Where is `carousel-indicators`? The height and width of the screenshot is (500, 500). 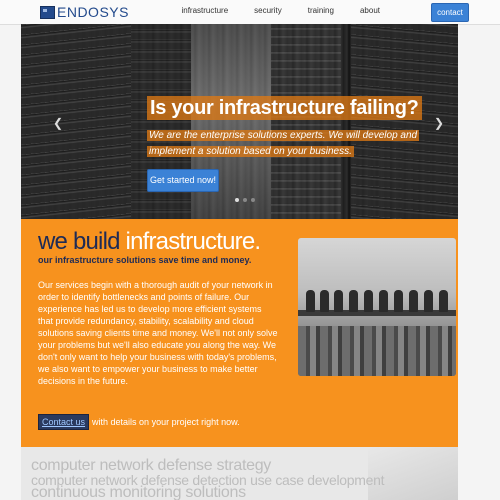
carousel-indicators is located at coordinates (245, 200).